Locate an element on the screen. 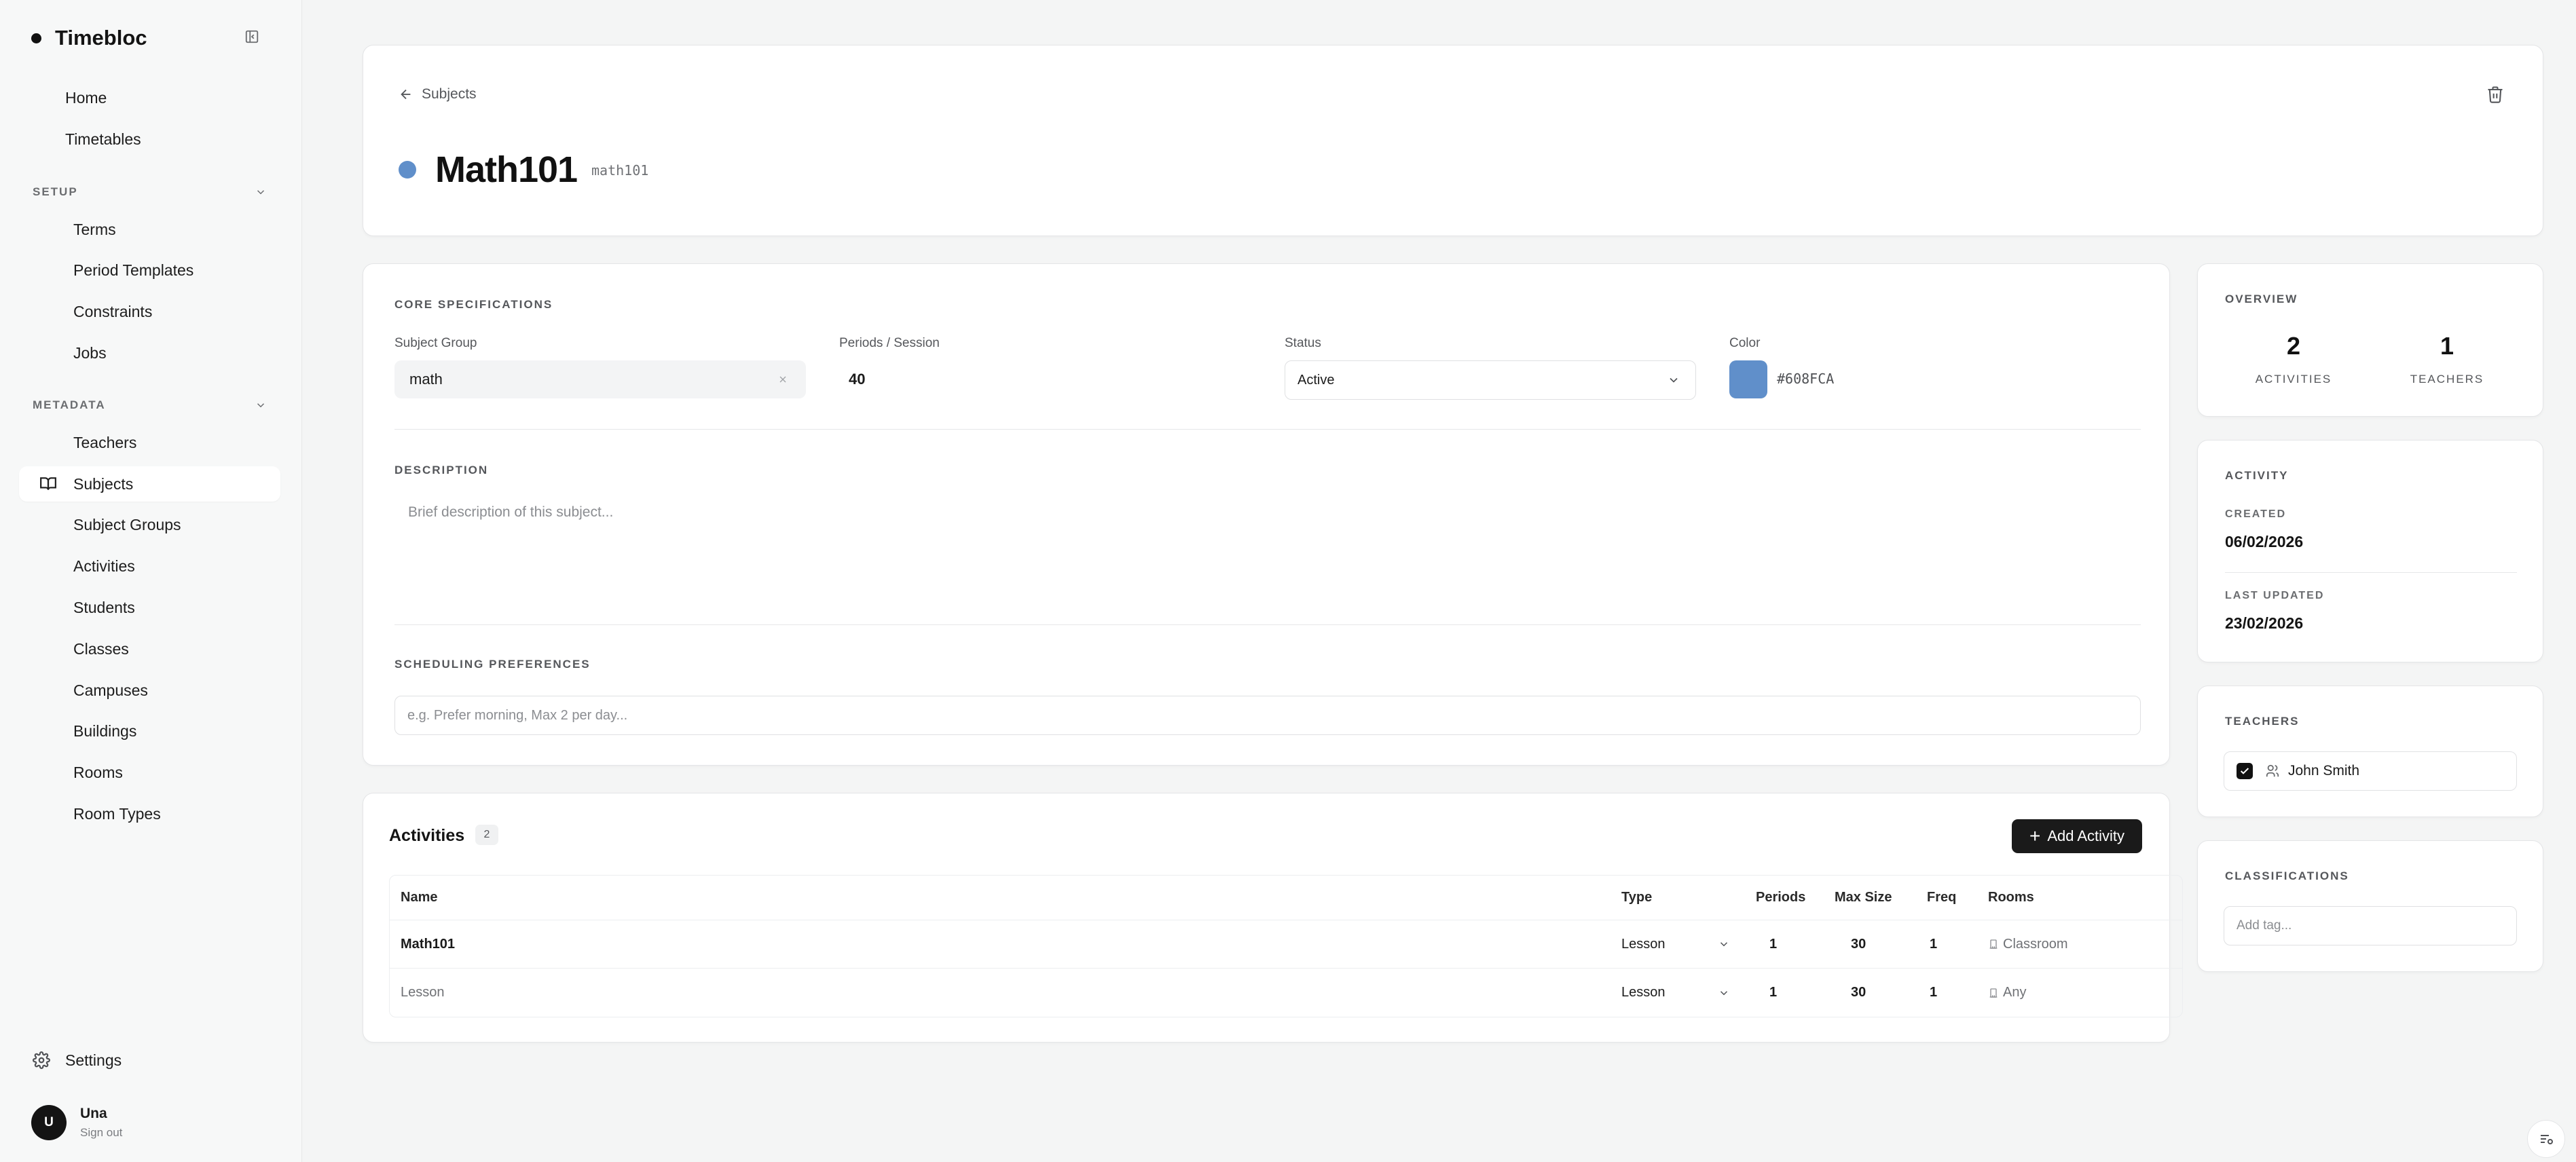 The image size is (2576, 1162). teacher-name: John Smith is located at coordinates (2324, 771).